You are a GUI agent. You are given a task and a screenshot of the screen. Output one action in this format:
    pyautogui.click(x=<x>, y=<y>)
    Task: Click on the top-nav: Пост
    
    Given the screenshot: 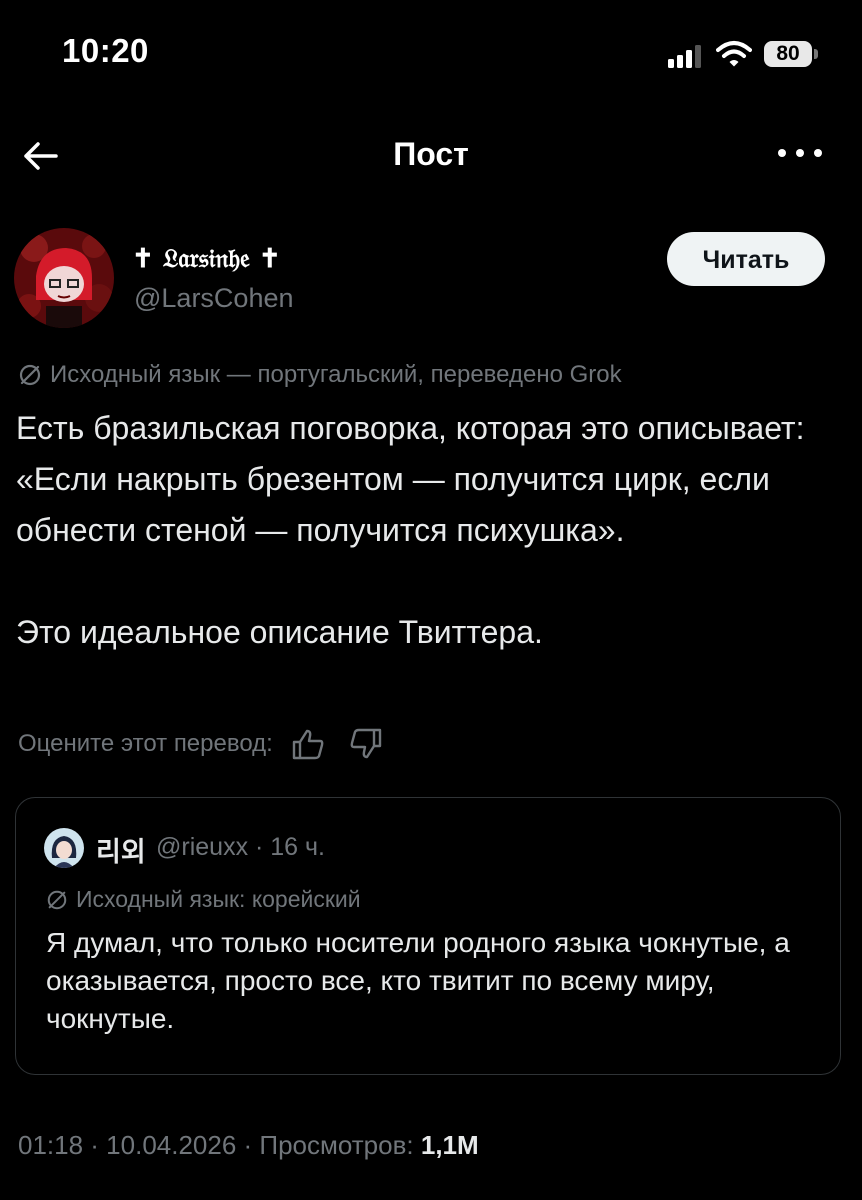 What is the action you would take?
    pyautogui.click(x=431, y=155)
    